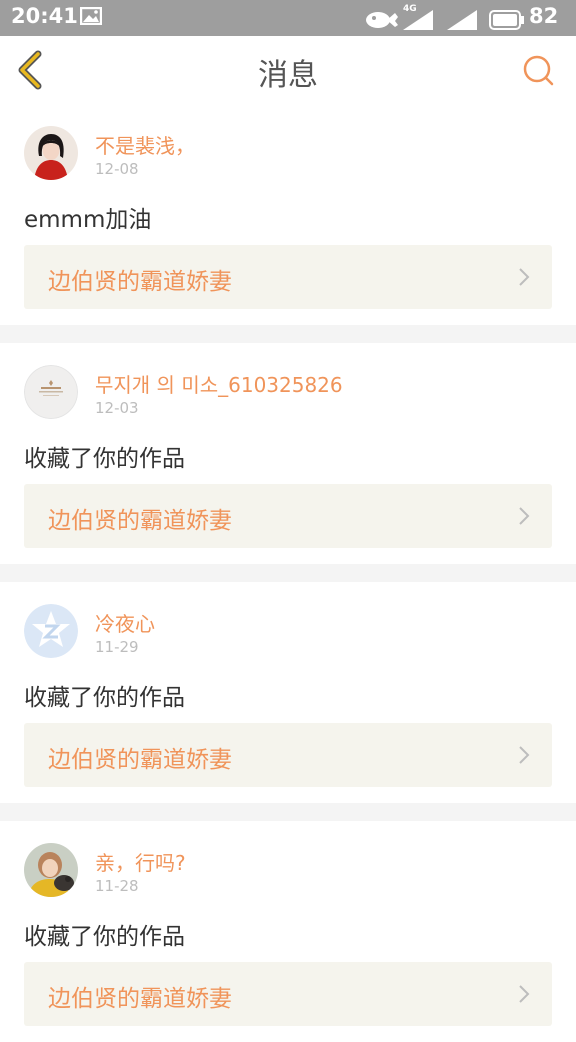  What do you see at coordinates (125, 622) in the screenshot?
I see `user-name: 冷夜心` at bounding box center [125, 622].